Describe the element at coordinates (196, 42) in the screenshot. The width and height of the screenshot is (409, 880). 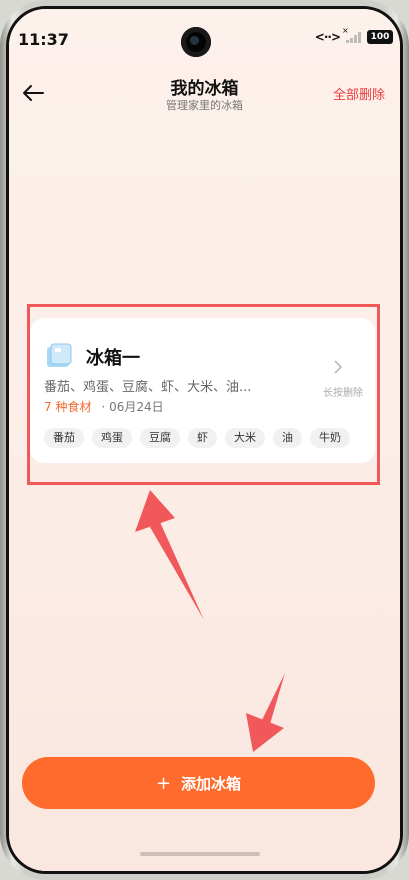
I see `camera-cutout` at that location.